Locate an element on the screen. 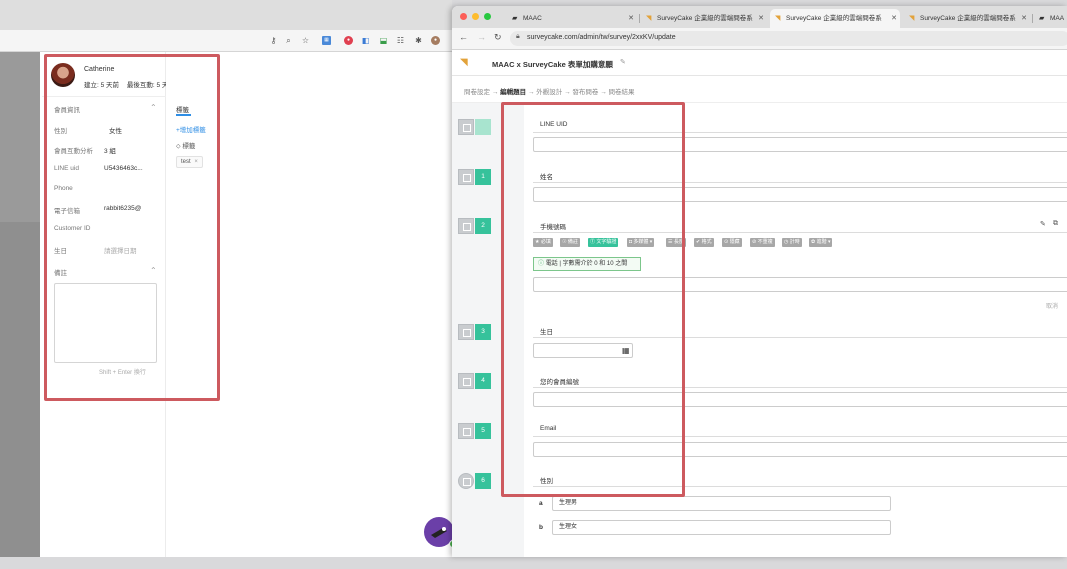 This screenshot has width=1067, height=569. highlight-box-questions is located at coordinates (593, 299).